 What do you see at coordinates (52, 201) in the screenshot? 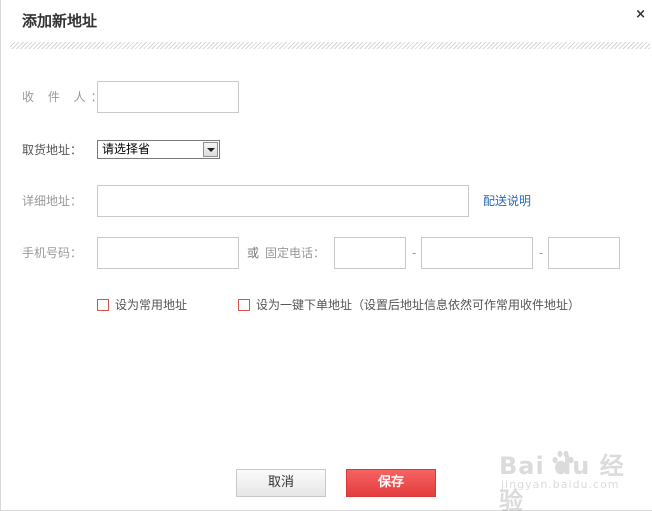
I see `detail-label: 详细地址：` at bounding box center [52, 201].